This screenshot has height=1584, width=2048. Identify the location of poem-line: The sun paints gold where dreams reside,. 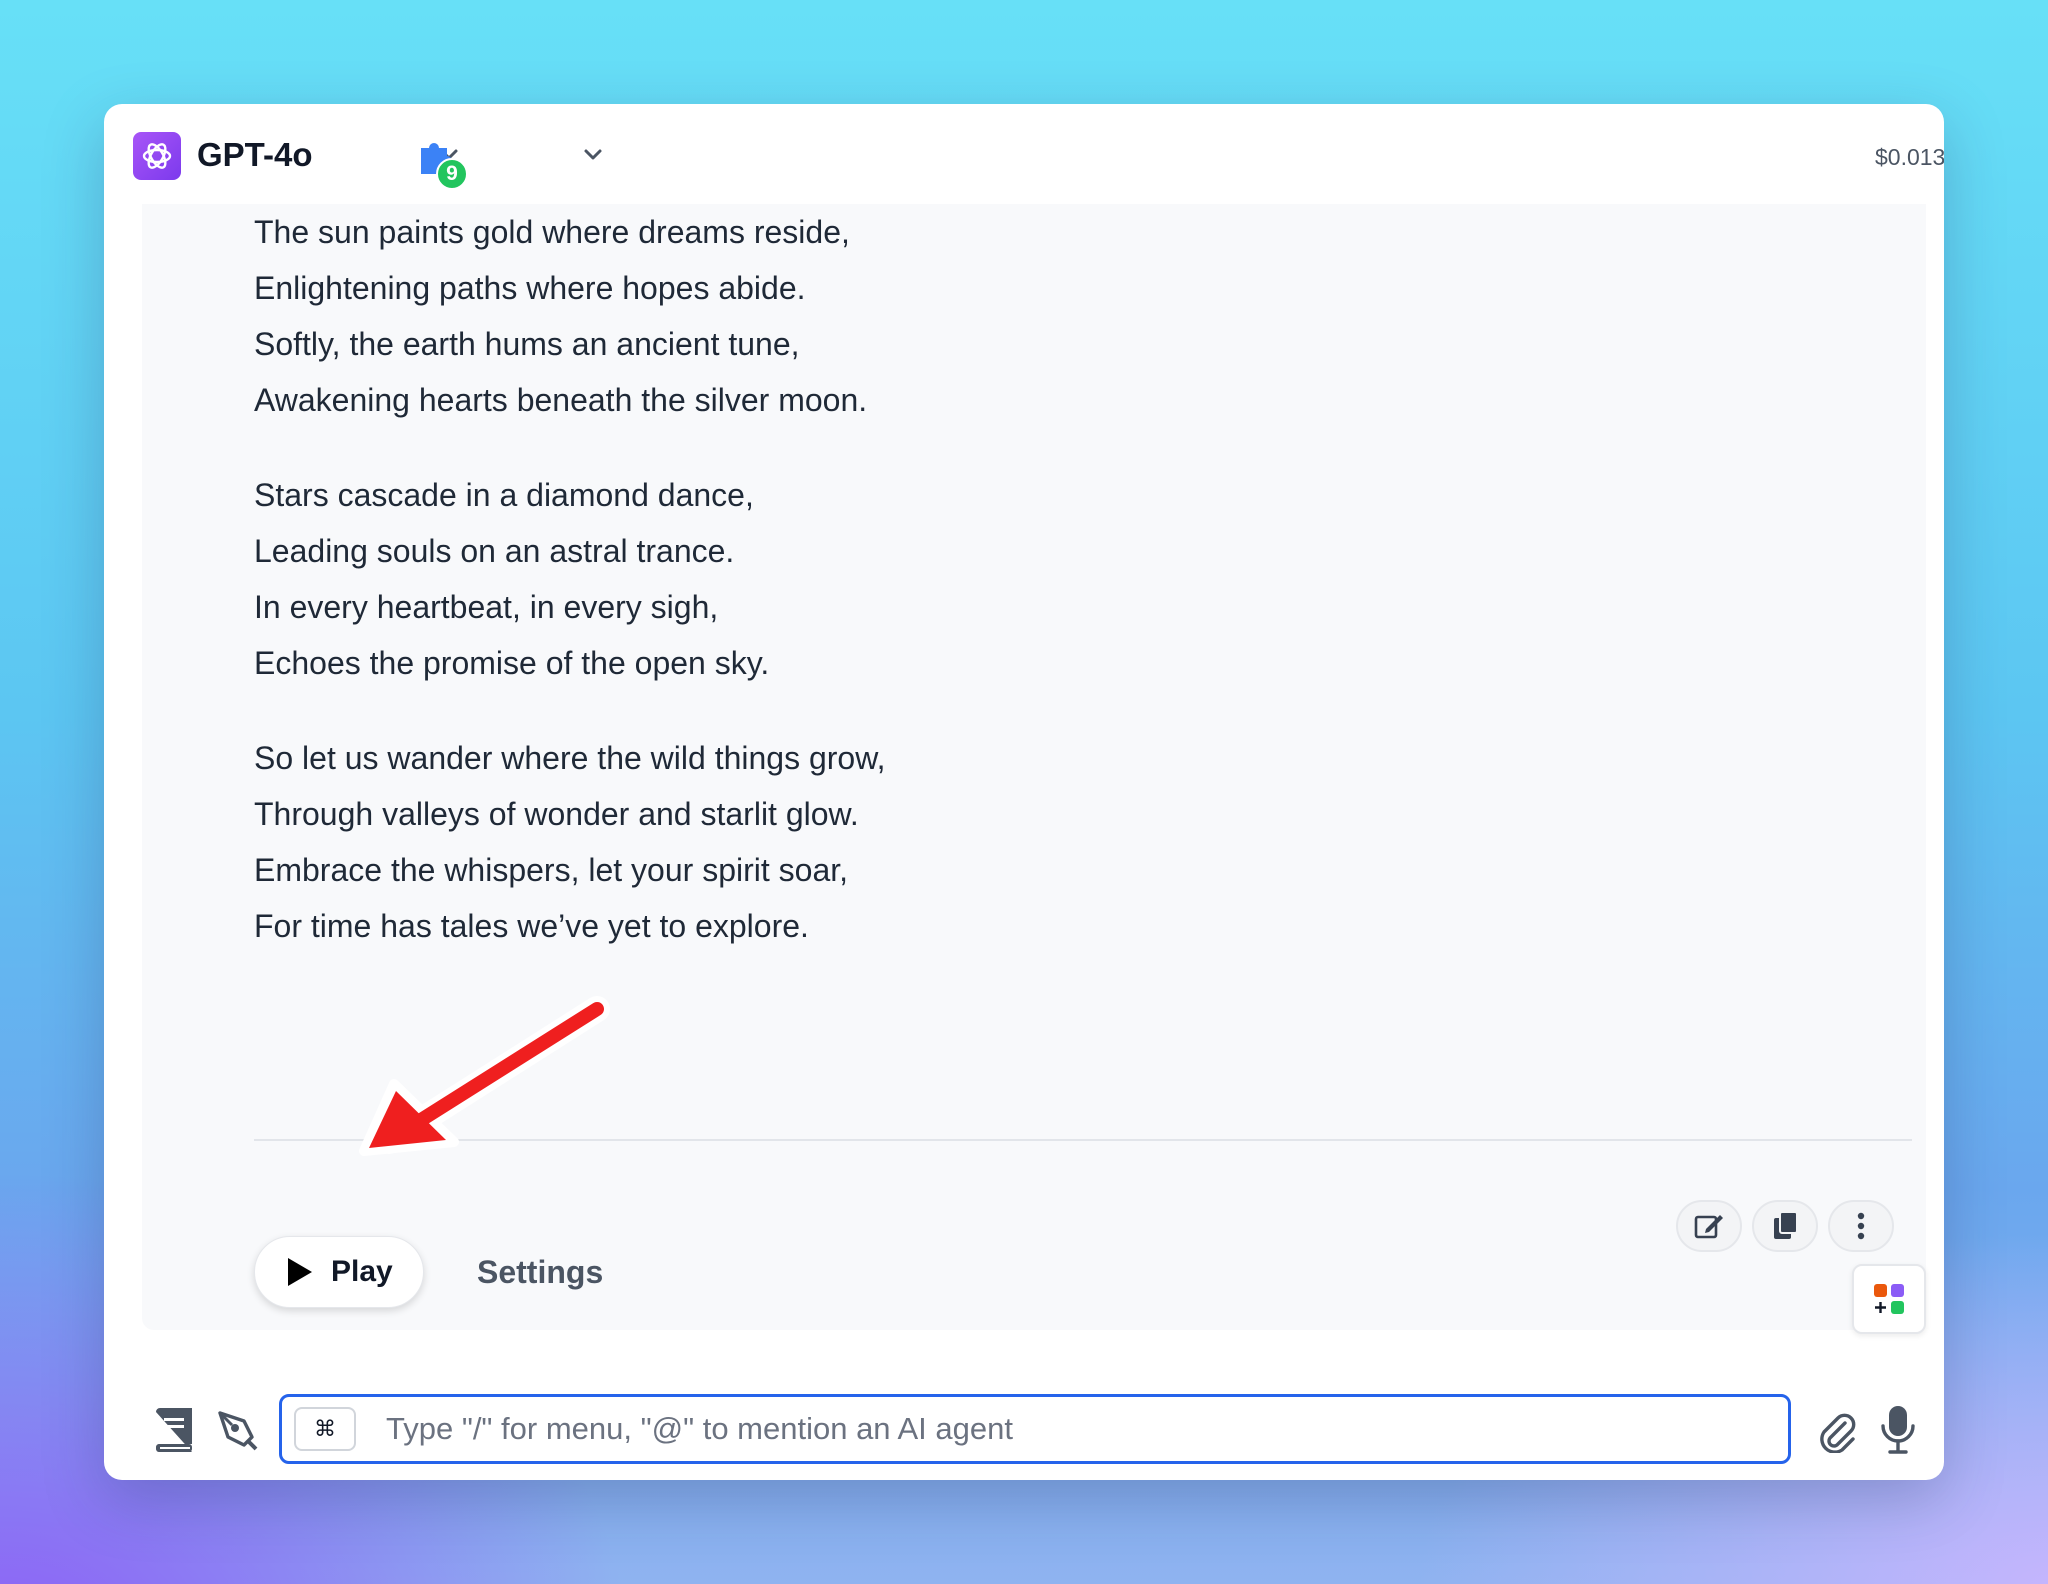
(552, 232).